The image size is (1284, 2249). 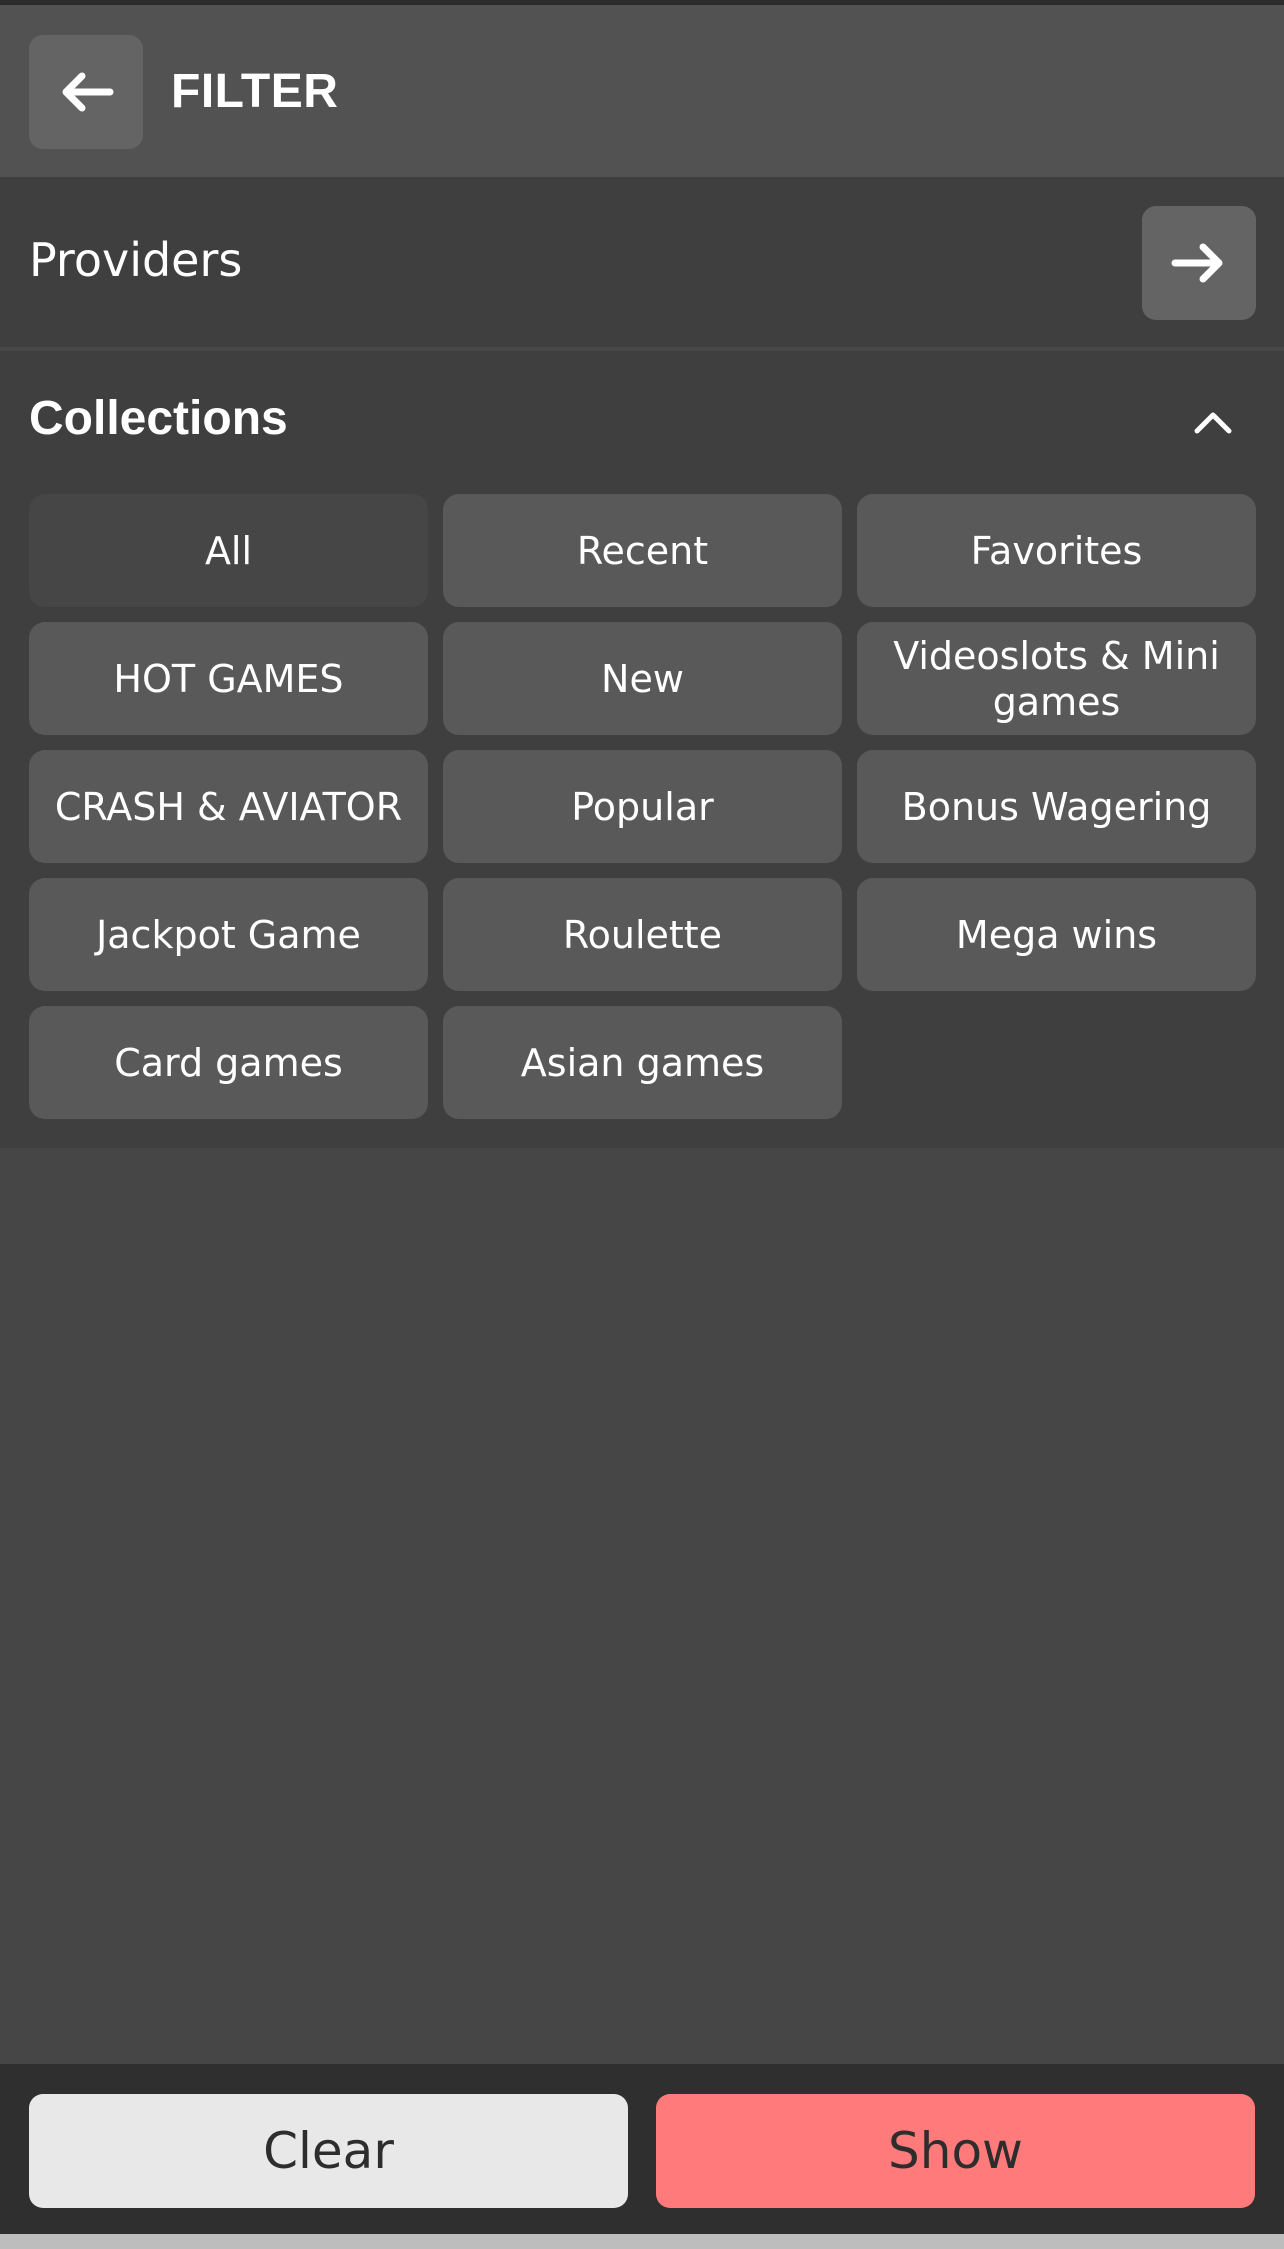 I want to click on back-button, so click(x=86, y=92).